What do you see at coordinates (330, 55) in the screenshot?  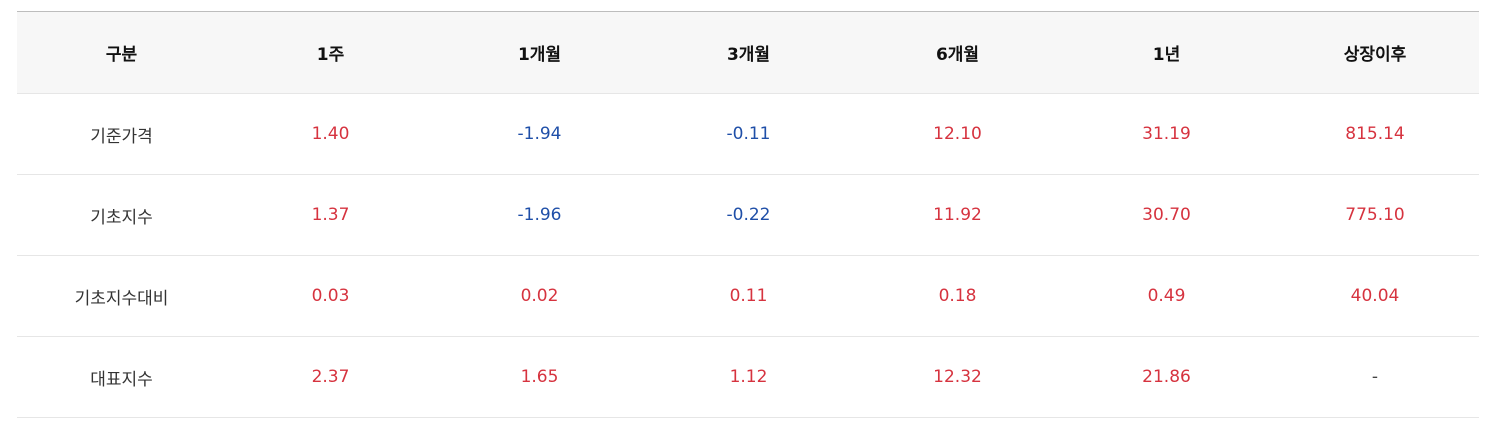 I see `header-1-week: 1주` at bounding box center [330, 55].